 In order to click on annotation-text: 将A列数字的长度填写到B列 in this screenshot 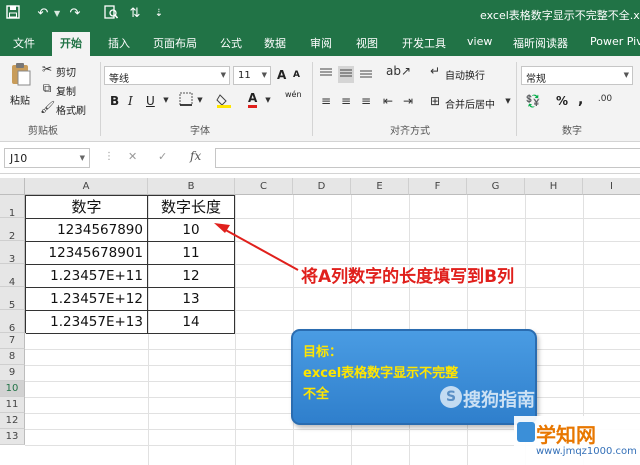, I will do `click(408, 277)`.